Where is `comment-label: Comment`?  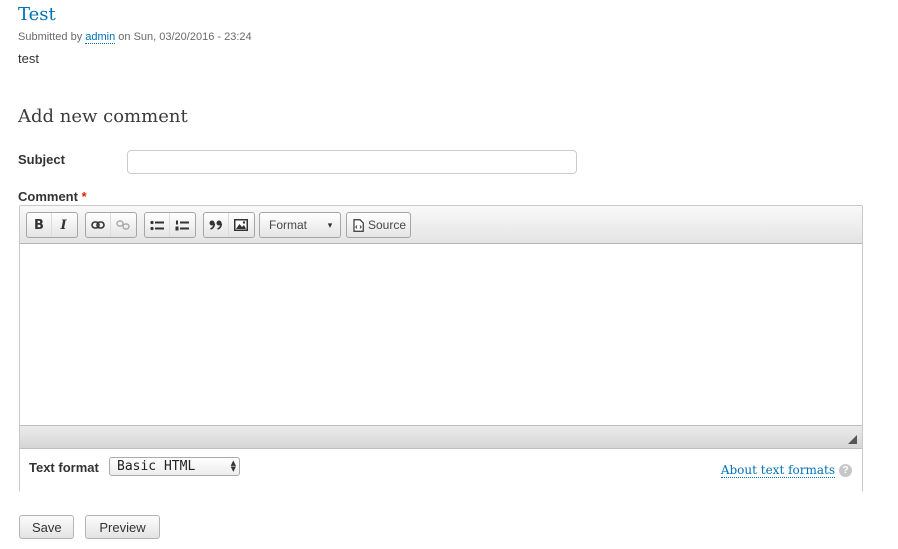
comment-label: Comment is located at coordinates (48, 196).